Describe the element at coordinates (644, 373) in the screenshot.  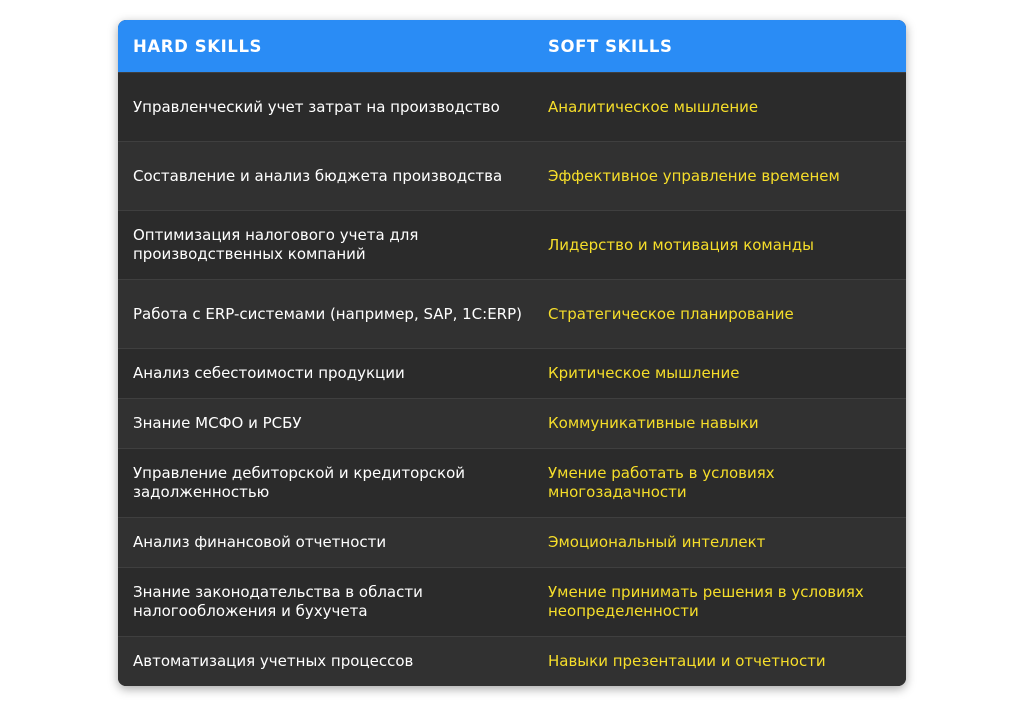
I see `soft-skill-cell: Критическое мышление` at that location.